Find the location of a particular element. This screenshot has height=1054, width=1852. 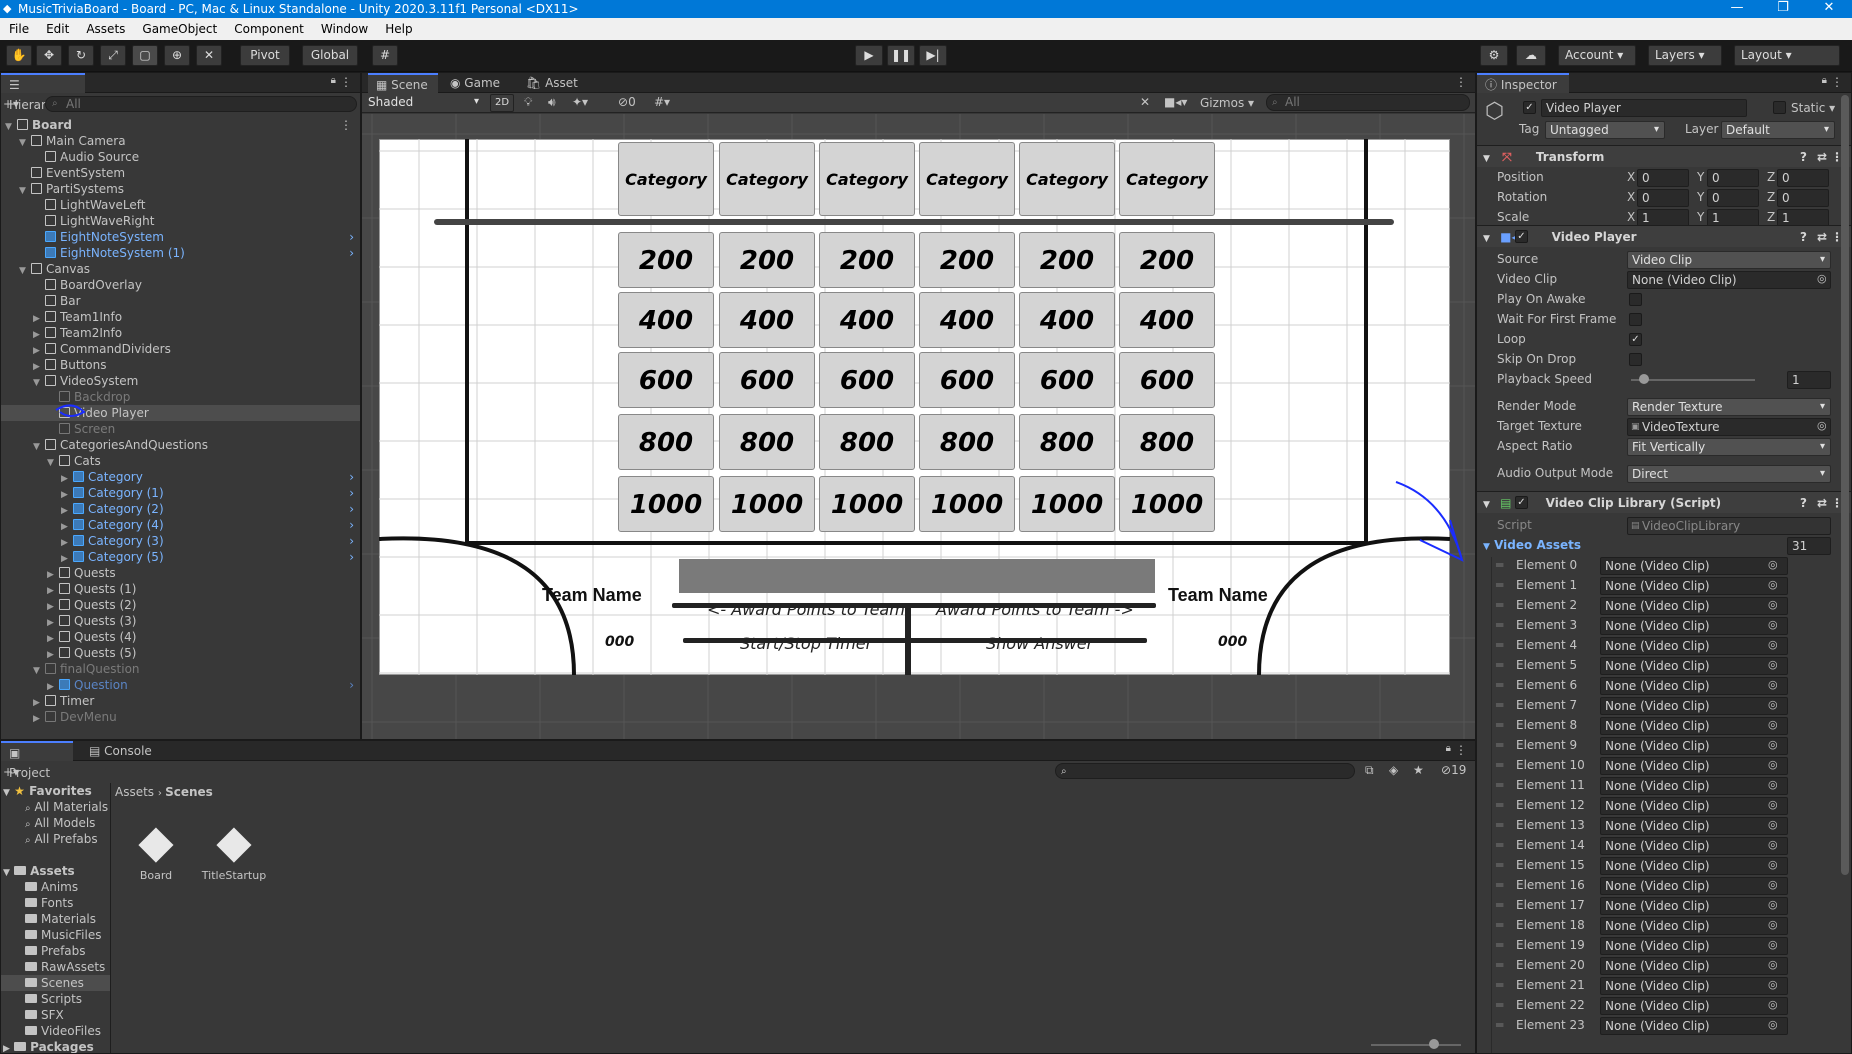

folder-item: Scripts is located at coordinates (55, 999).